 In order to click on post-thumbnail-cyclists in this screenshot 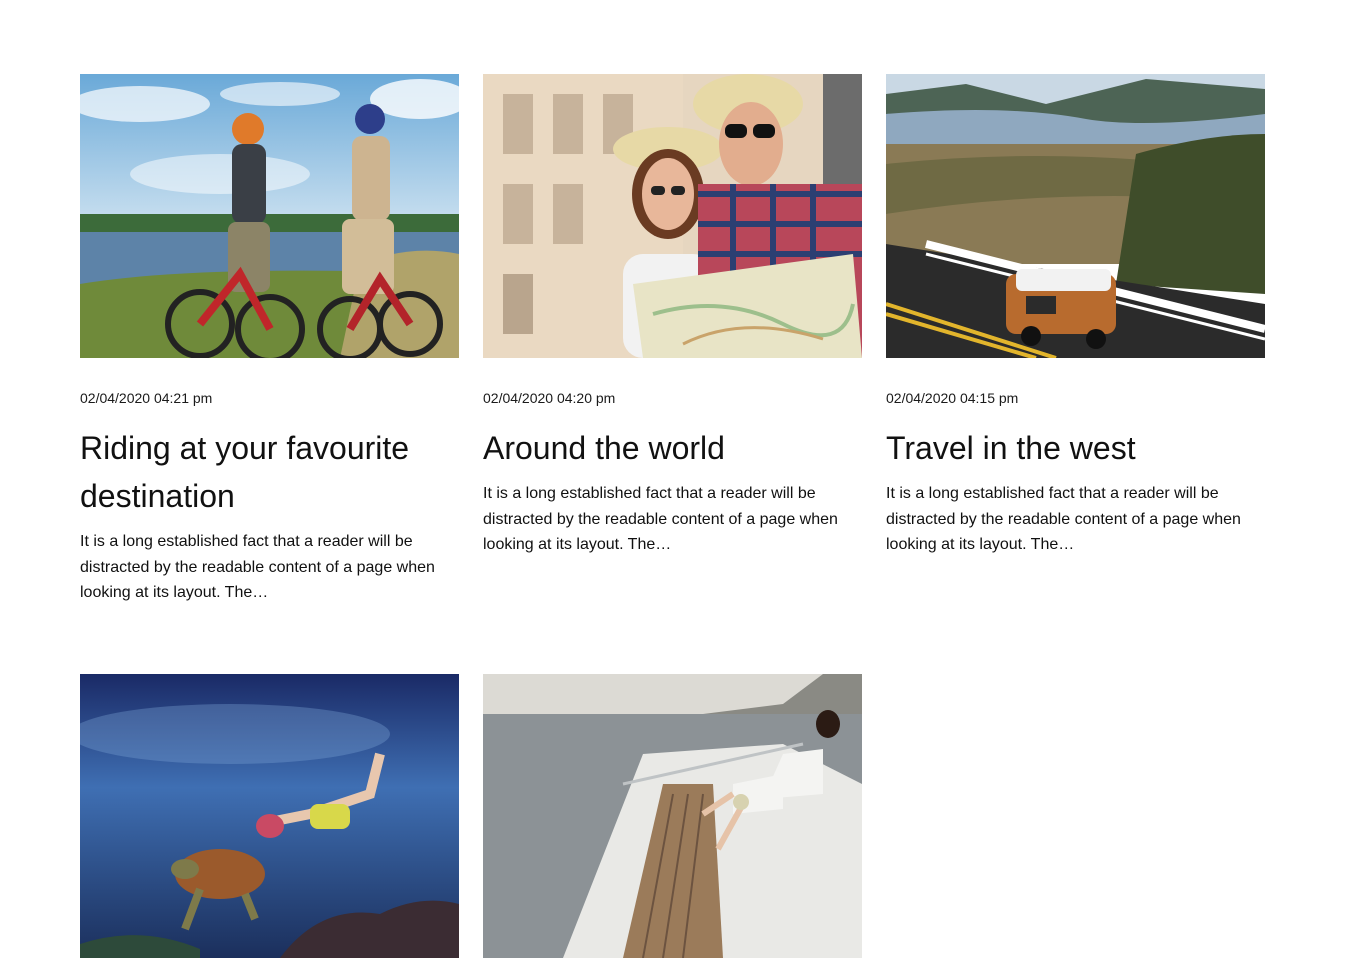, I will do `click(269, 216)`.